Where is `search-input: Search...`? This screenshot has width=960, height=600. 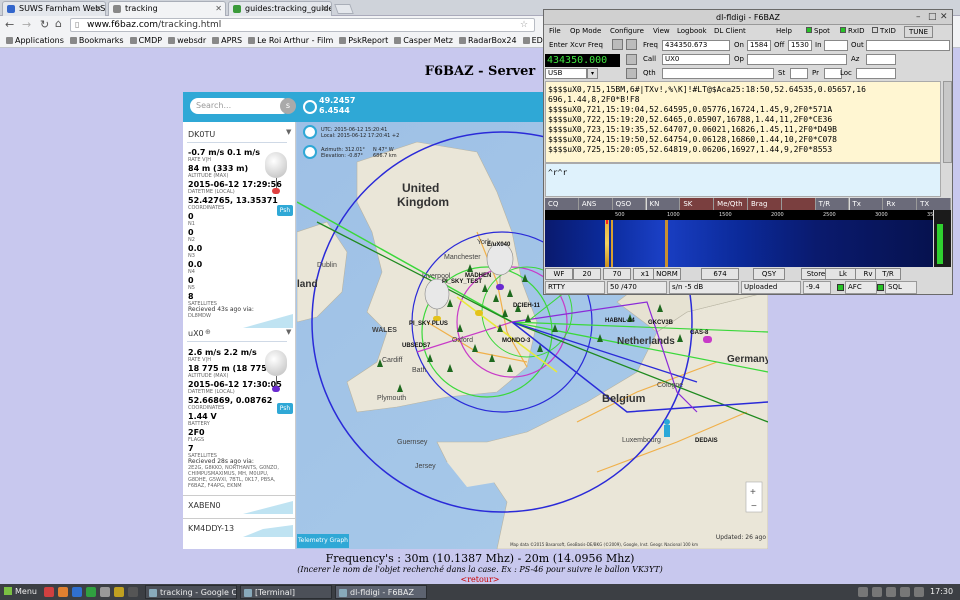 search-input: Search... is located at coordinates (240, 106).